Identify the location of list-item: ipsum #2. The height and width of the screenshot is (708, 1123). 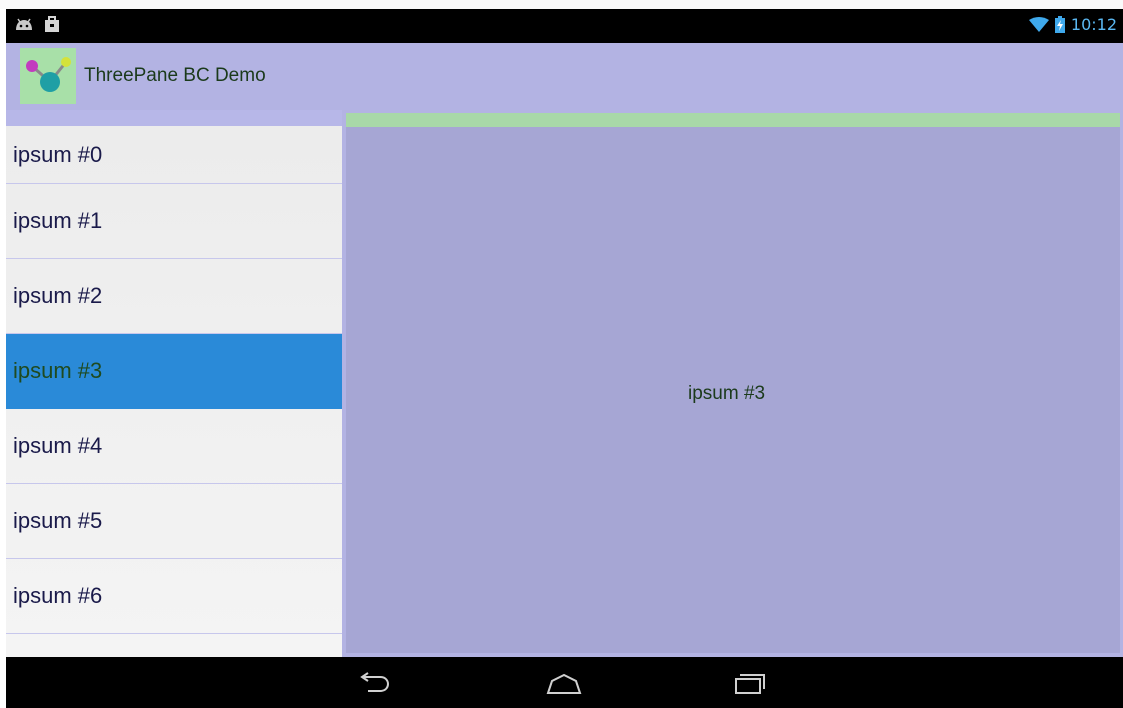
(174, 296).